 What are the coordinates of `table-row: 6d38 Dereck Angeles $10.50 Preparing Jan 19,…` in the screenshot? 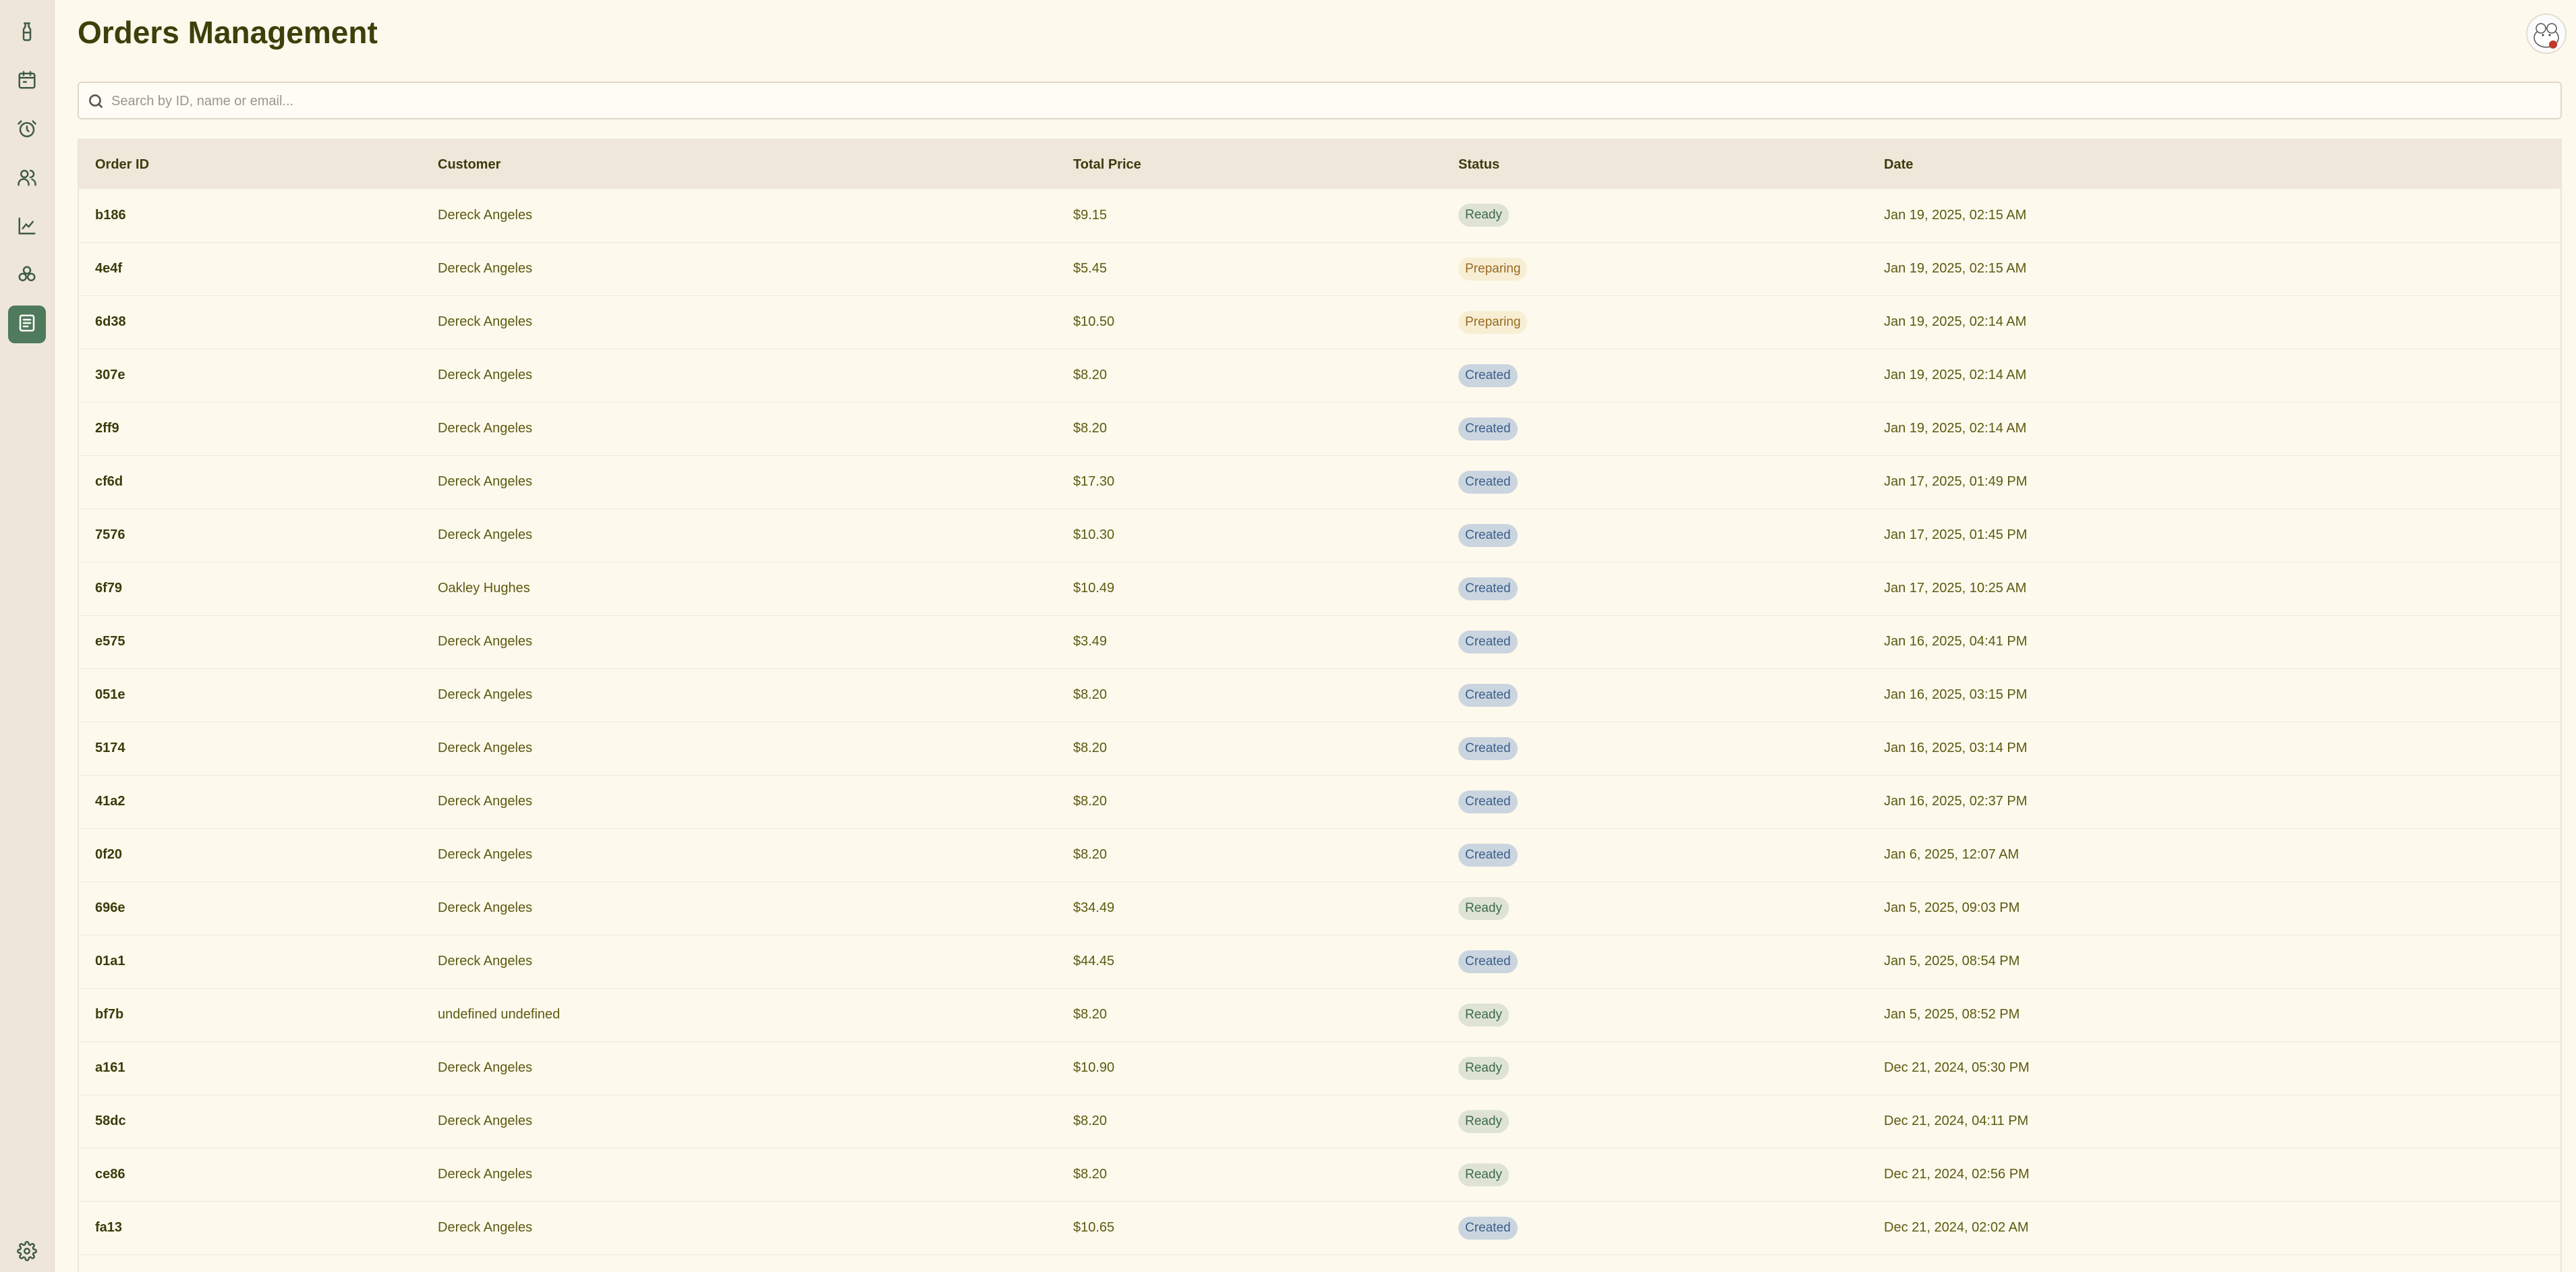 It's located at (1319, 322).